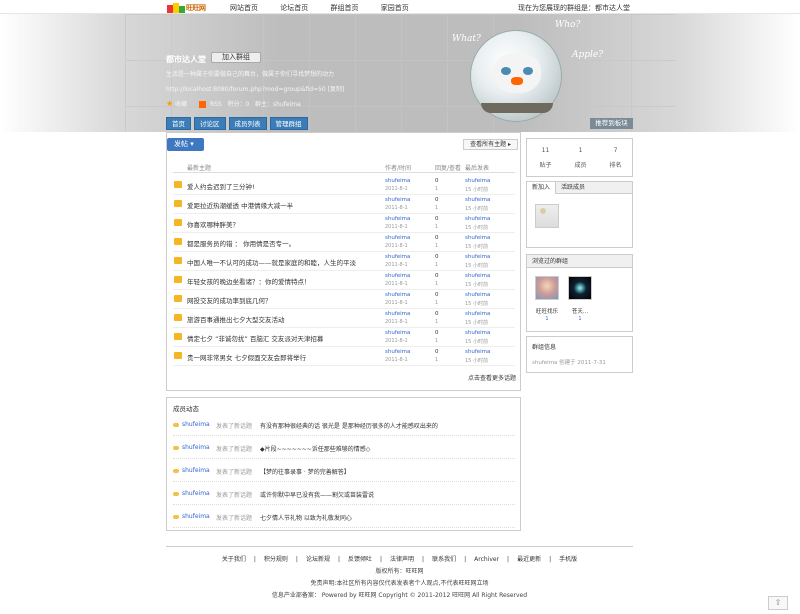 This screenshot has height=614, width=800. What do you see at coordinates (547, 216) in the screenshot?
I see `member-avatar` at bounding box center [547, 216].